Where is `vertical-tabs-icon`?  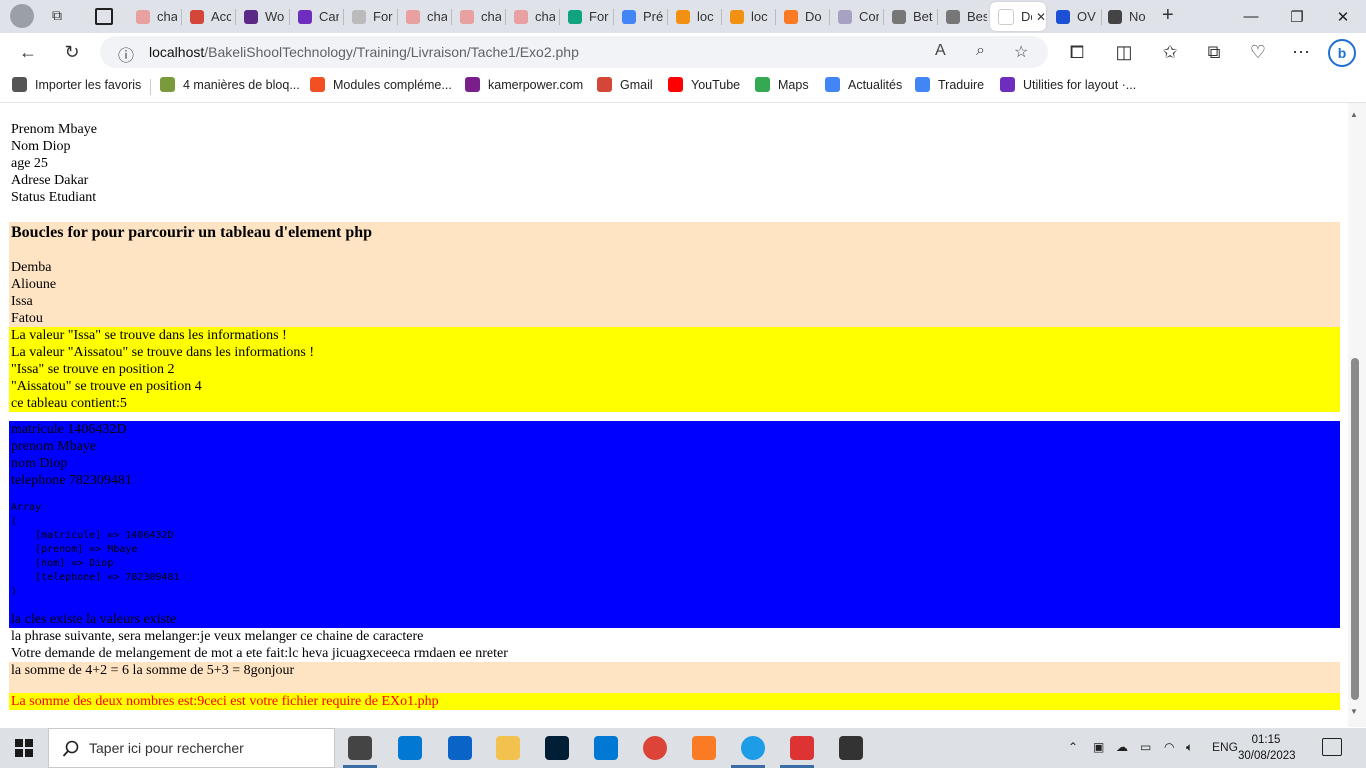
vertical-tabs-icon is located at coordinates (104, 16).